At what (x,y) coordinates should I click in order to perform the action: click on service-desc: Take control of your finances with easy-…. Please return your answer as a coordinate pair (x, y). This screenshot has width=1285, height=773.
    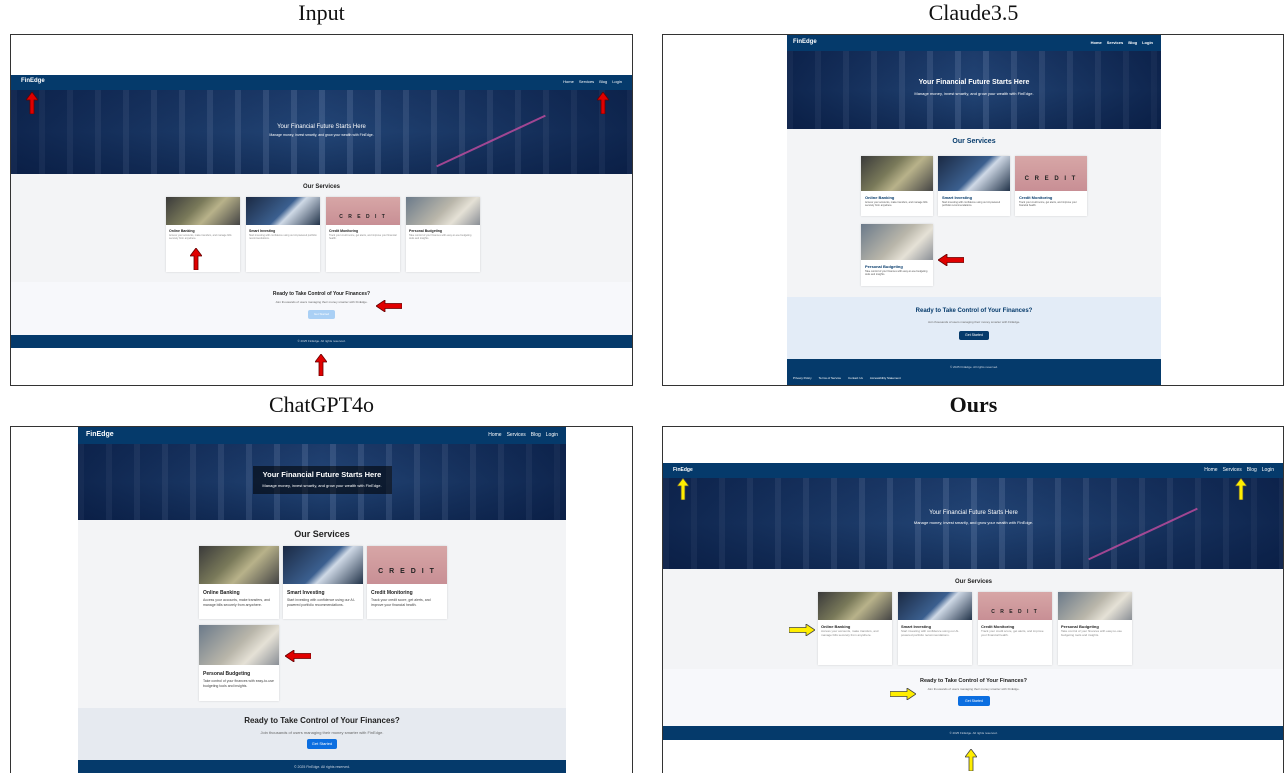
    Looking at the image, I should click on (239, 683).